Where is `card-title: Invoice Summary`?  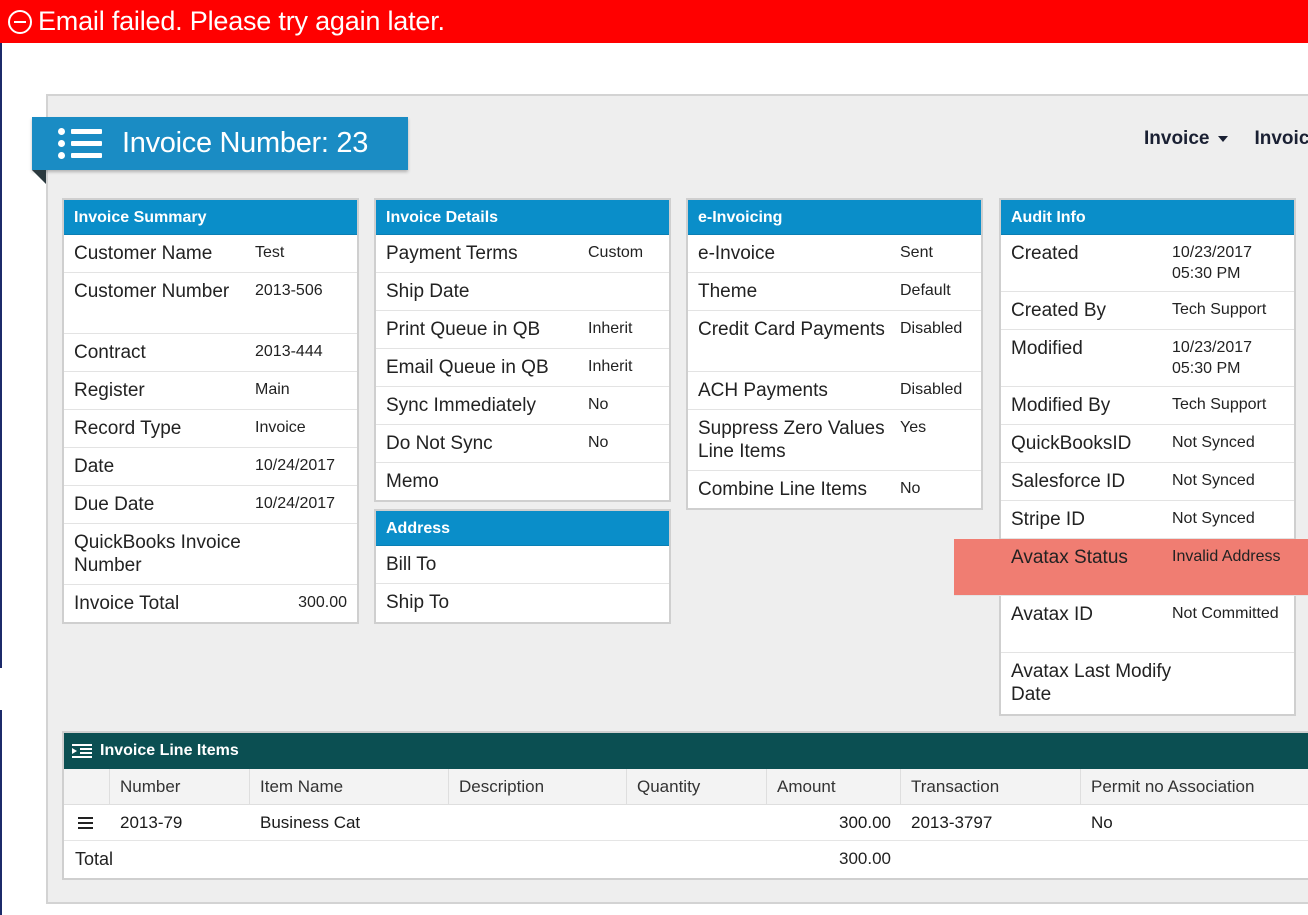
card-title: Invoice Summary is located at coordinates (210, 217).